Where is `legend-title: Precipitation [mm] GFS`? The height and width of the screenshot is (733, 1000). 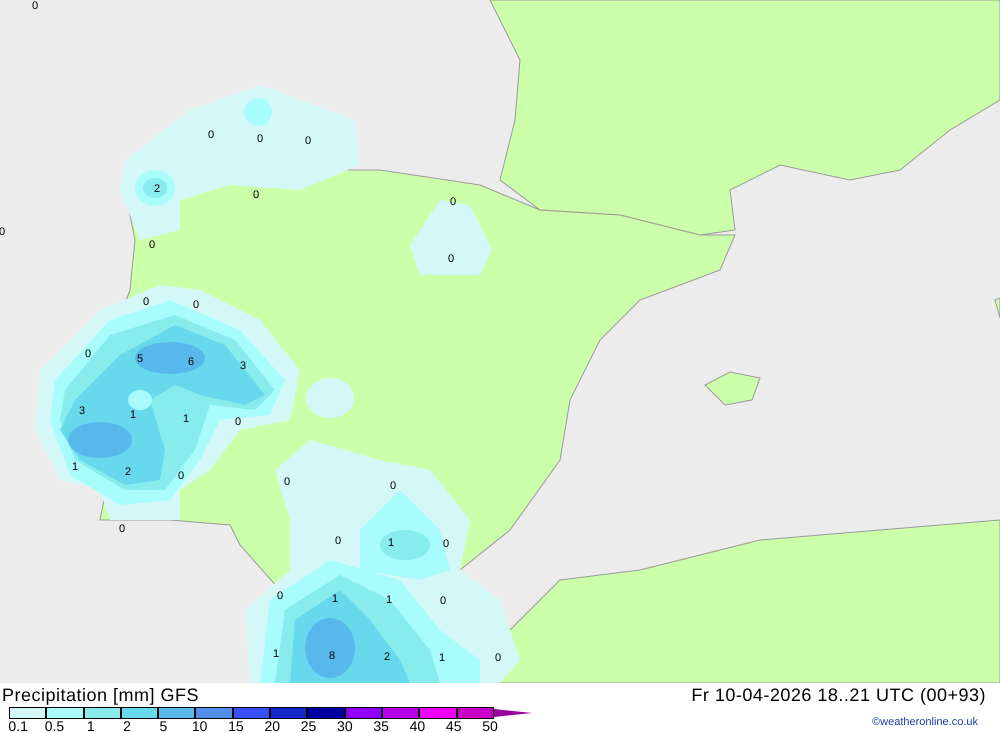
legend-title: Precipitation [mm] GFS is located at coordinates (101, 695).